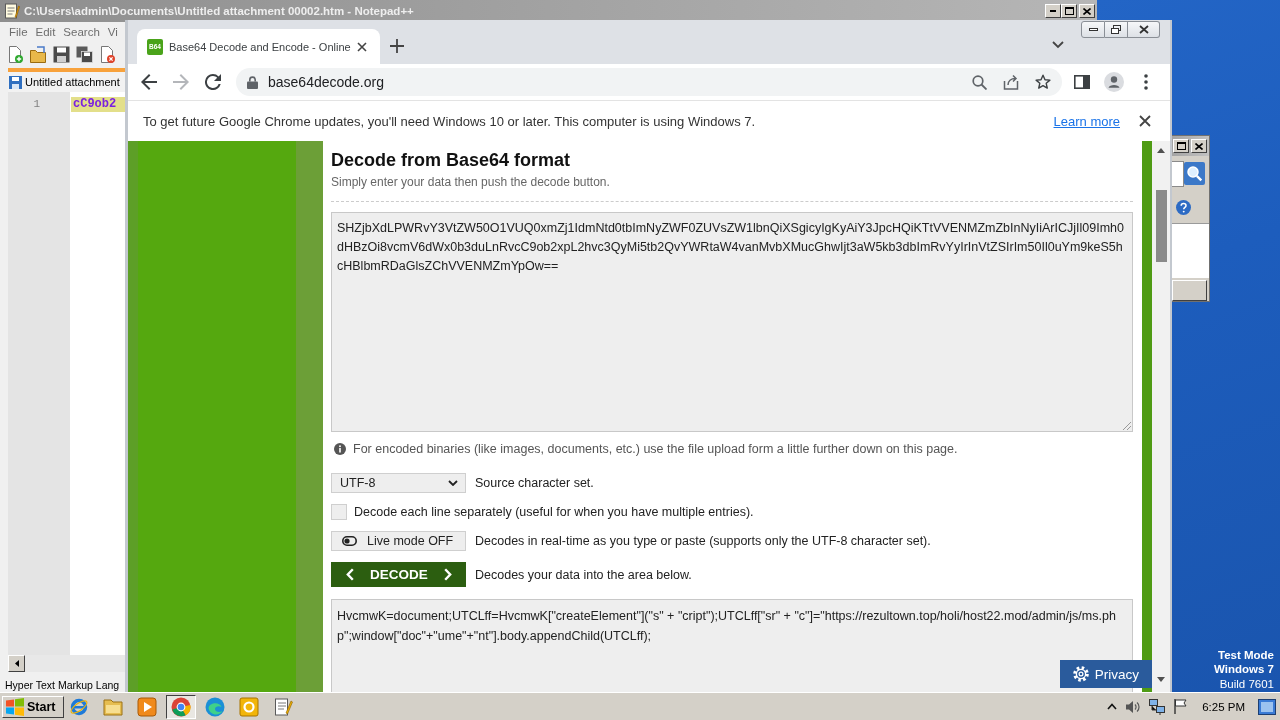  What do you see at coordinates (398, 574) in the screenshot?
I see `decode-button: DECODE` at bounding box center [398, 574].